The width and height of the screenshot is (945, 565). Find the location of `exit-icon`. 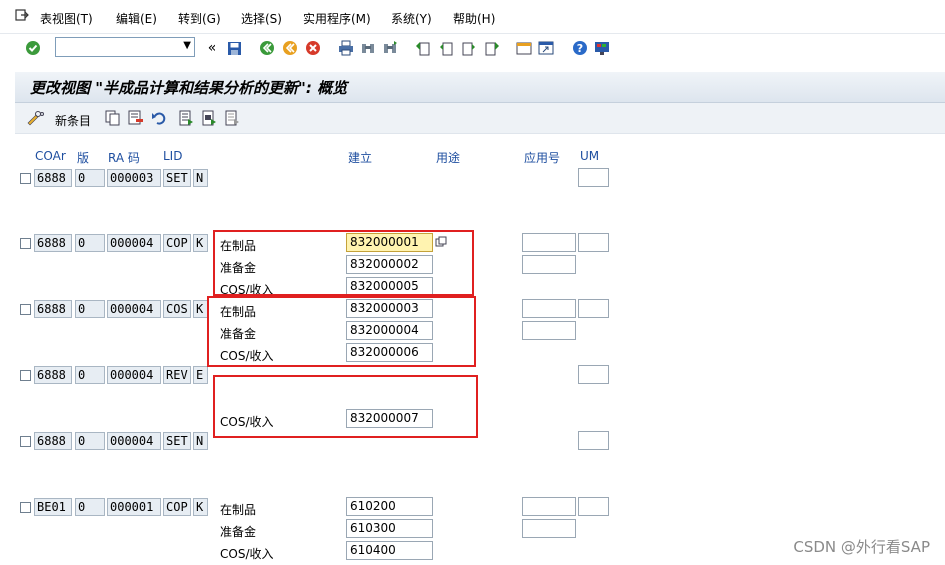

exit-icon is located at coordinates (290, 48).